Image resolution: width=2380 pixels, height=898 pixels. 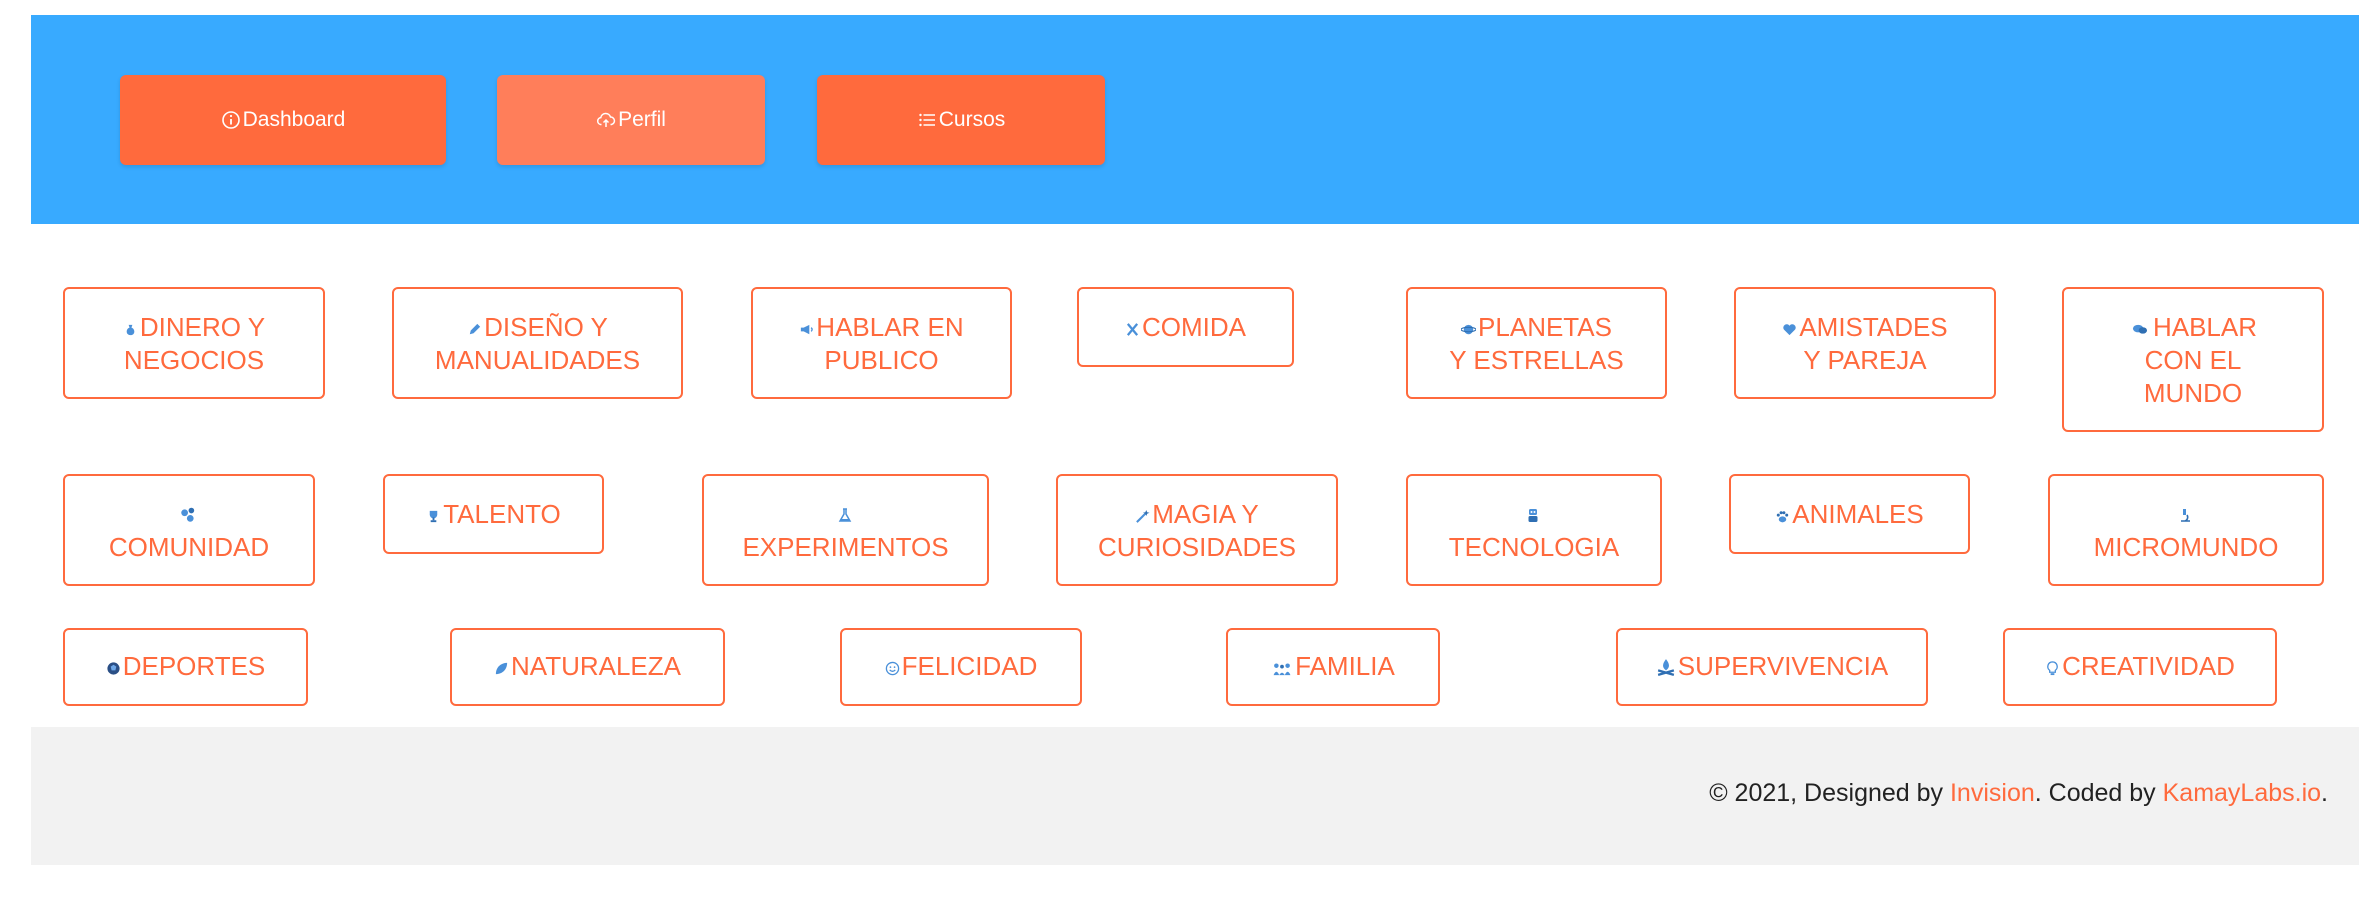 What do you see at coordinates (927, 120) in the screenshot?
I see `list-icon` at bounding box center [927, 120].